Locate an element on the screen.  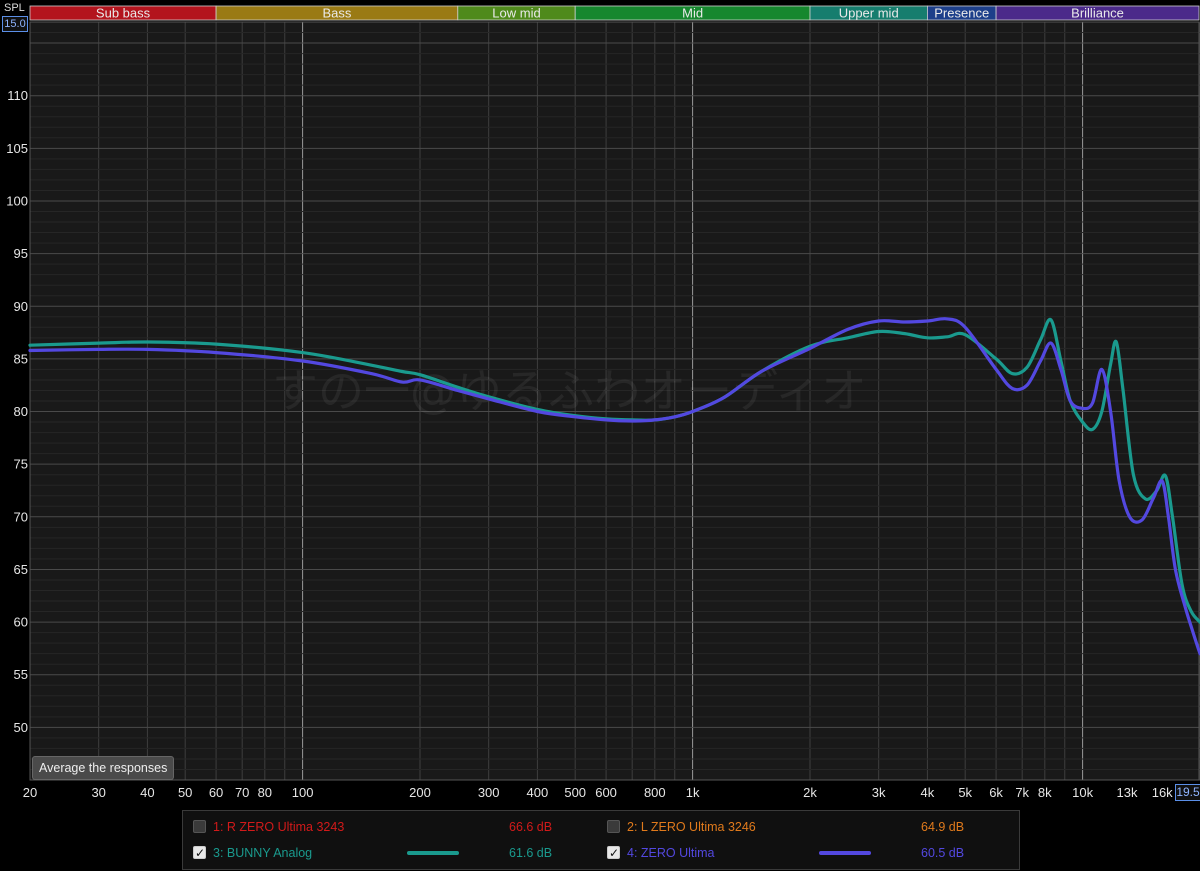
legend-label-3: 3: BUNNY Analog is located at coordinates (263, 853).